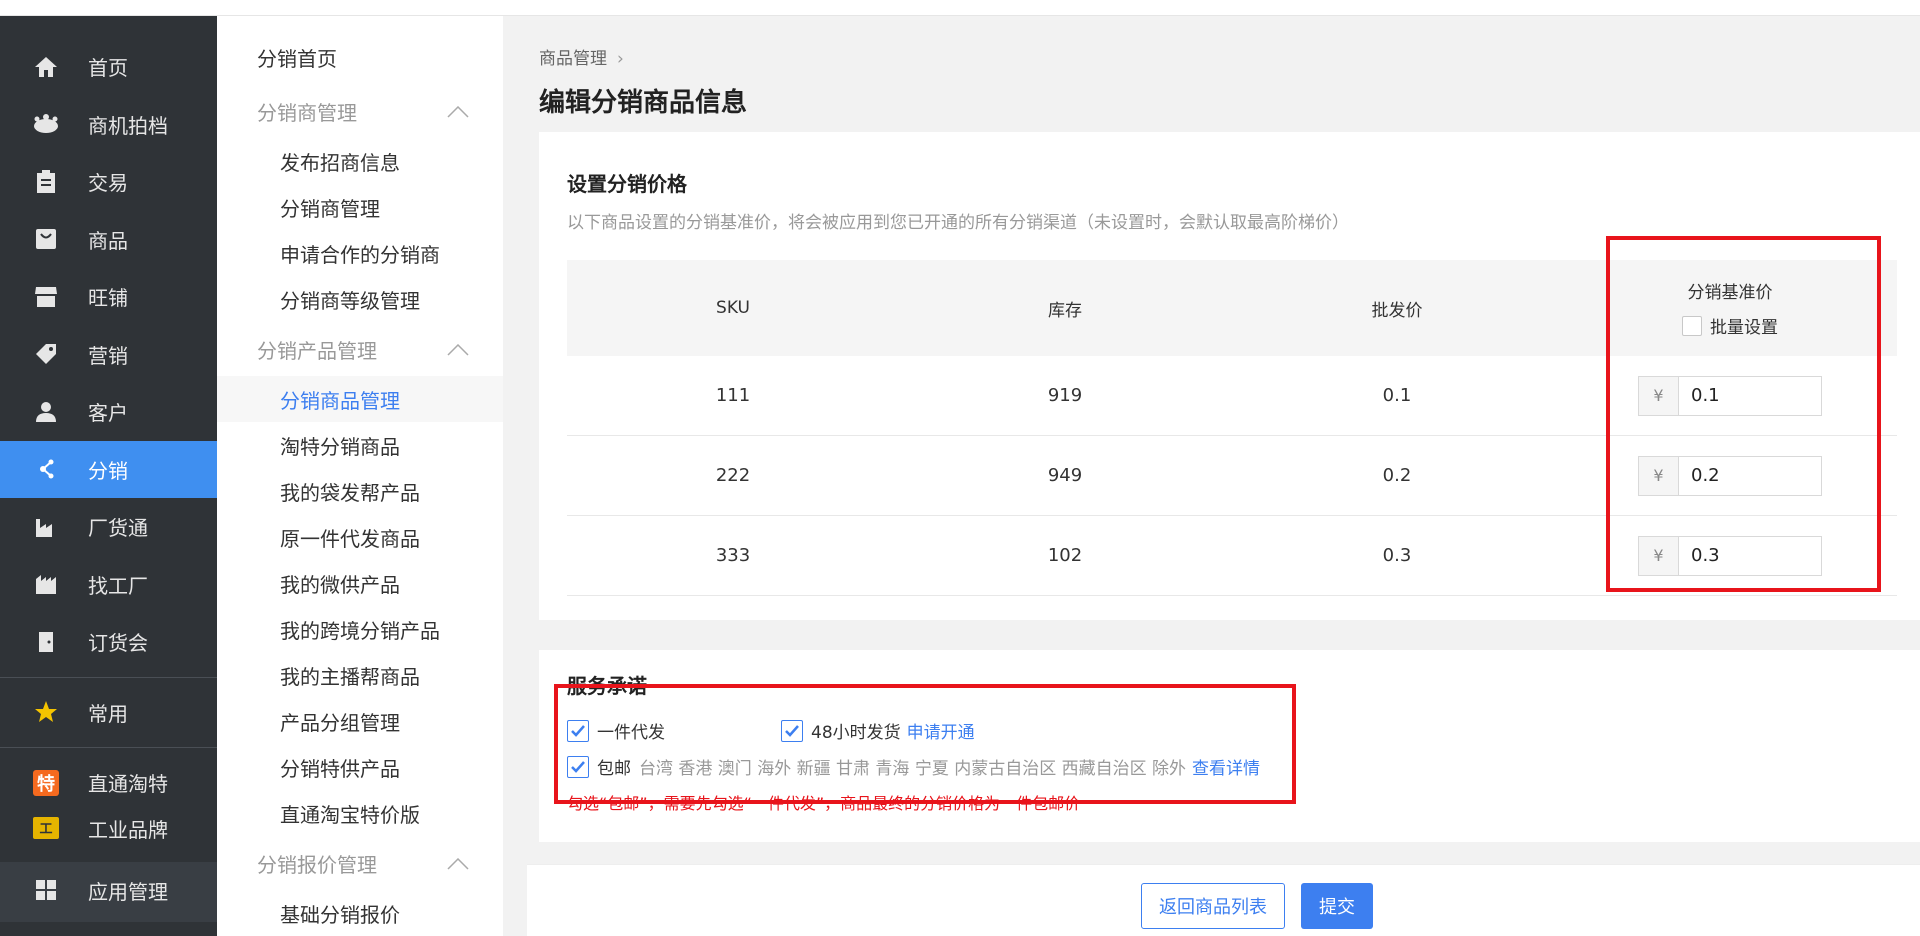  What do you see at coordinates (1065, 475) in the screenshot?
I see `stock-cell: 949` at bounding box center [1065, 475].